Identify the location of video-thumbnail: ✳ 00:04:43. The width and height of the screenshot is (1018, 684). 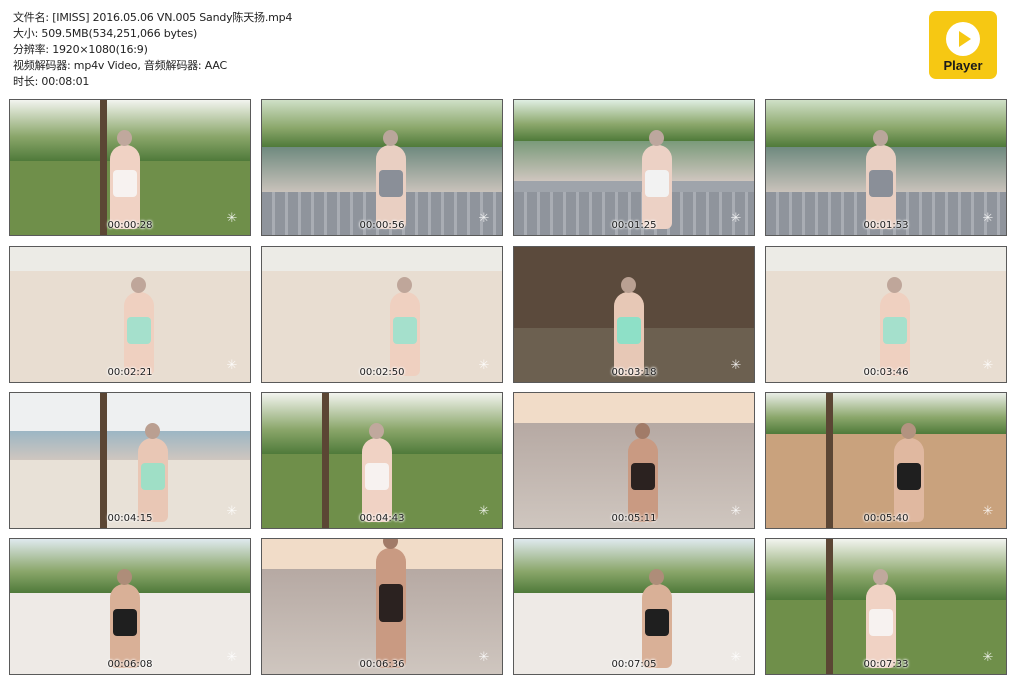
(382, 460).